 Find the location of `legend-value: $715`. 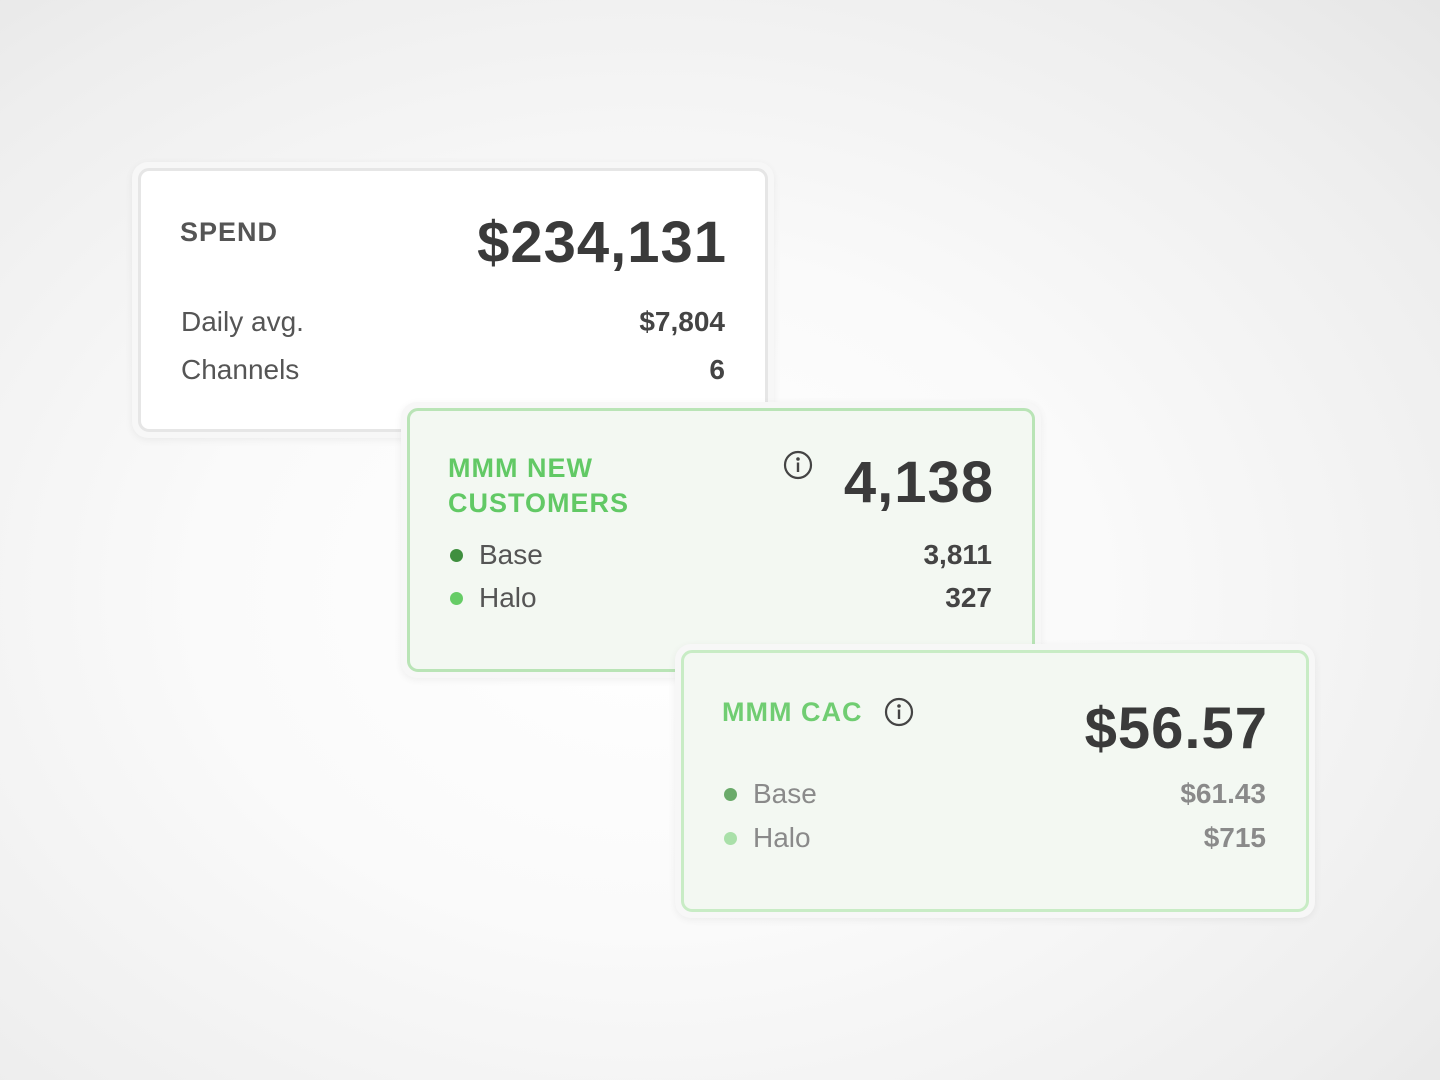

legend-value: $715 is located at coordinates (1234, 837).